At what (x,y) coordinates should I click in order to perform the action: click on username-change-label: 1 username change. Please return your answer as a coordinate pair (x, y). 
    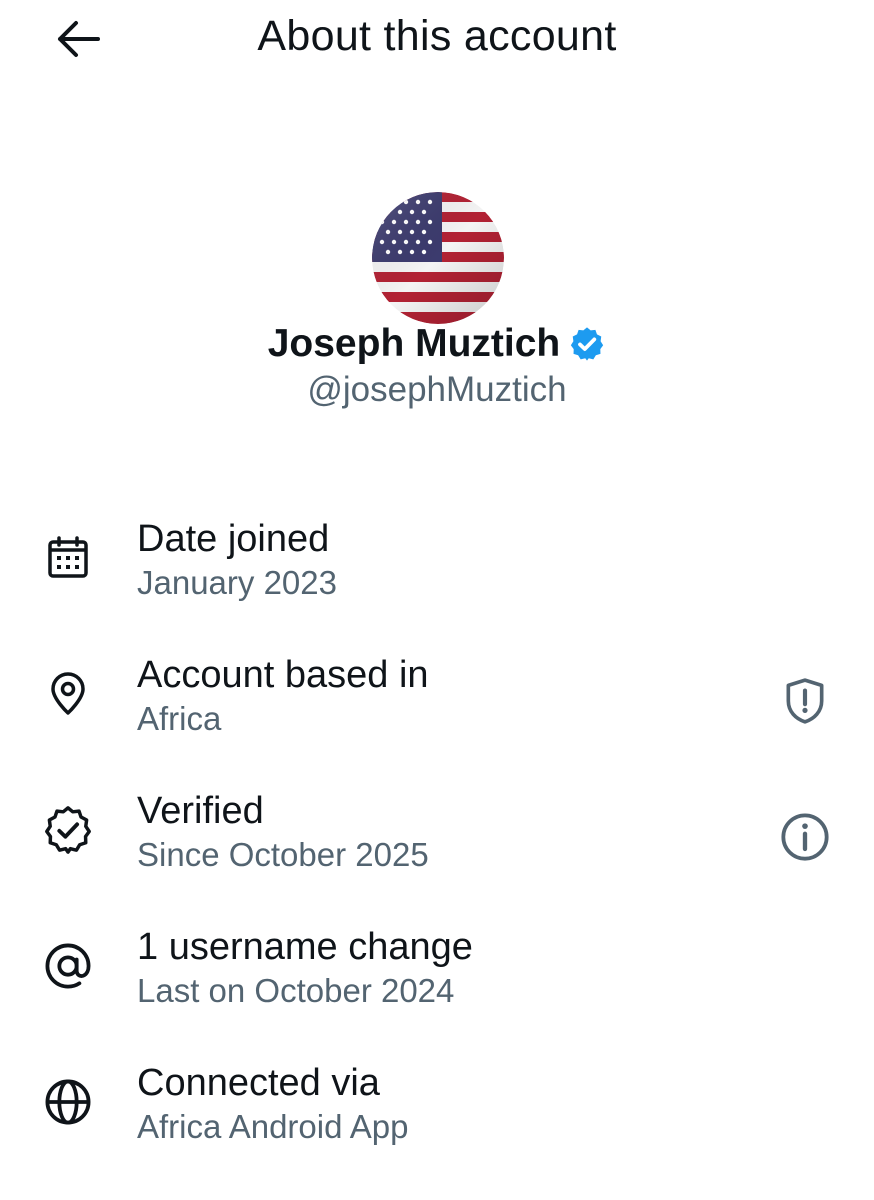
    Looking at the image, I should click on (305, 947).